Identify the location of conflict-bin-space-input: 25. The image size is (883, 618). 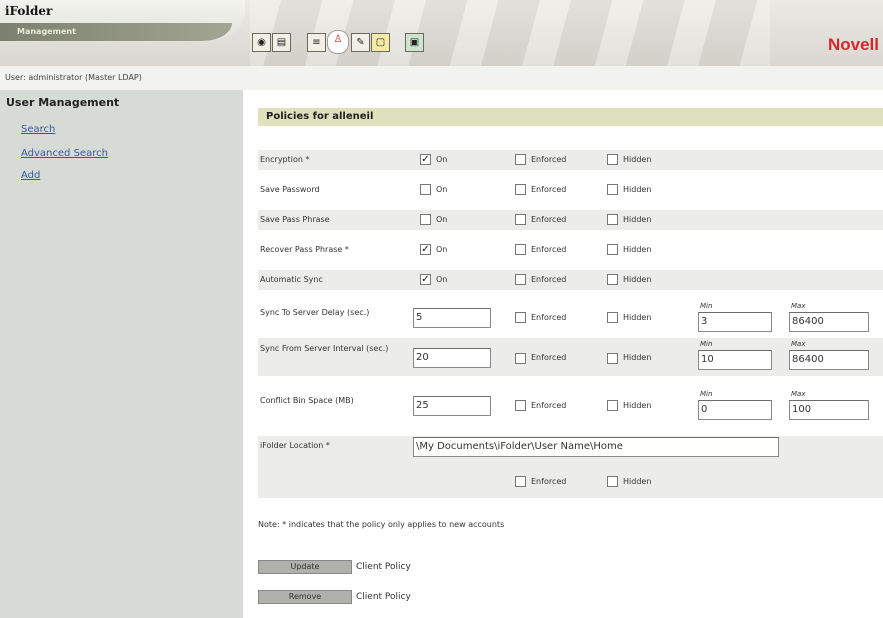
(452, 406).